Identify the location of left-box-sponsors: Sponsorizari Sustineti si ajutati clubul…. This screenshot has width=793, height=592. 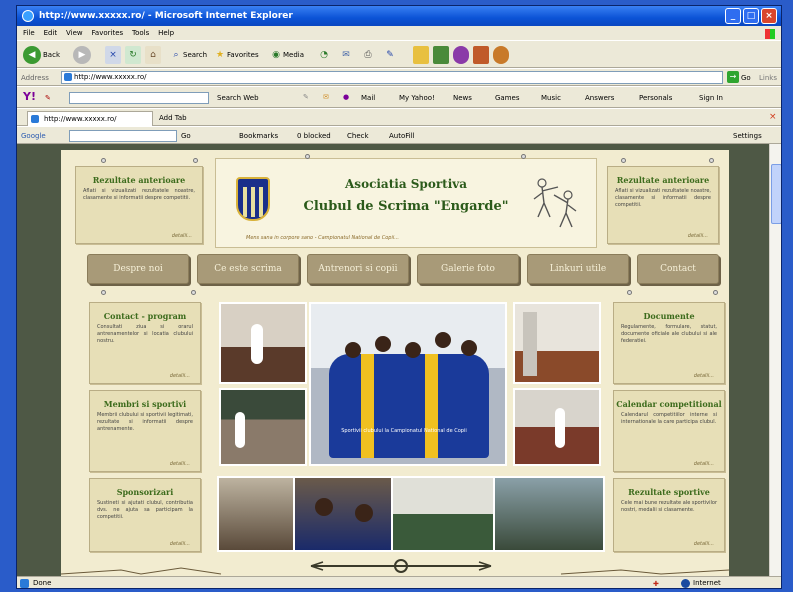
(145, 515).